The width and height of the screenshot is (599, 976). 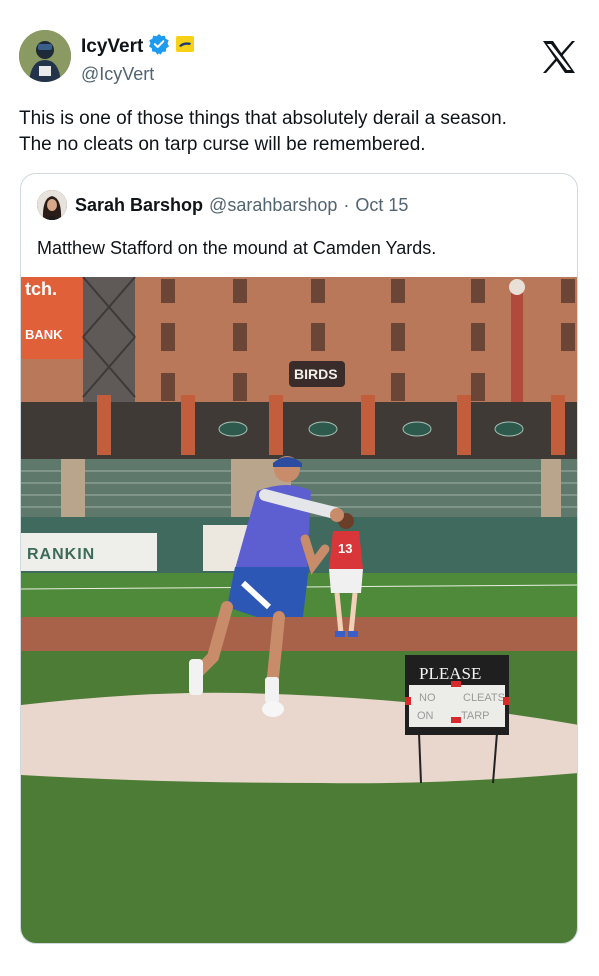 I want to click on rankin-sign-text: RANKIN, so click(x=61, y=554).